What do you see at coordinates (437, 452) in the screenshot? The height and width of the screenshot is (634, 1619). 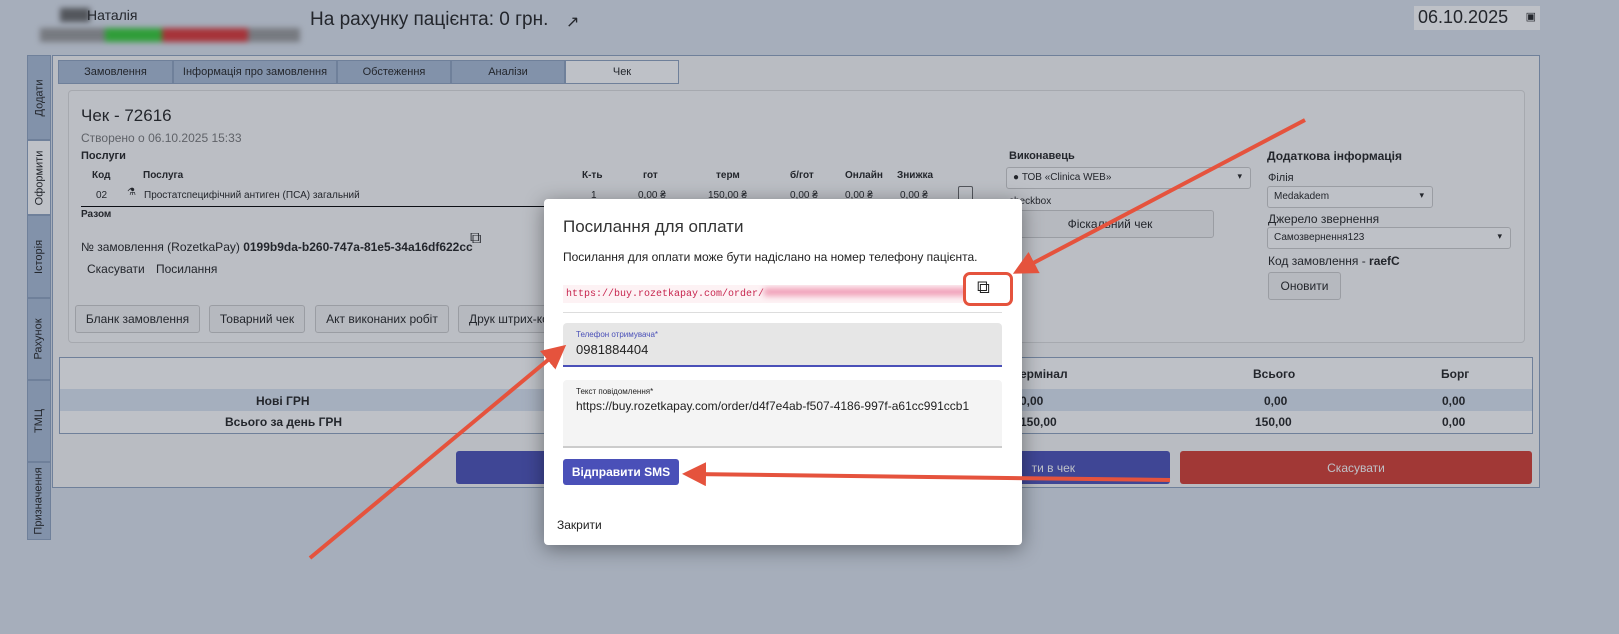 I see `arrow-to-phone` at bounding box center [437, 452].